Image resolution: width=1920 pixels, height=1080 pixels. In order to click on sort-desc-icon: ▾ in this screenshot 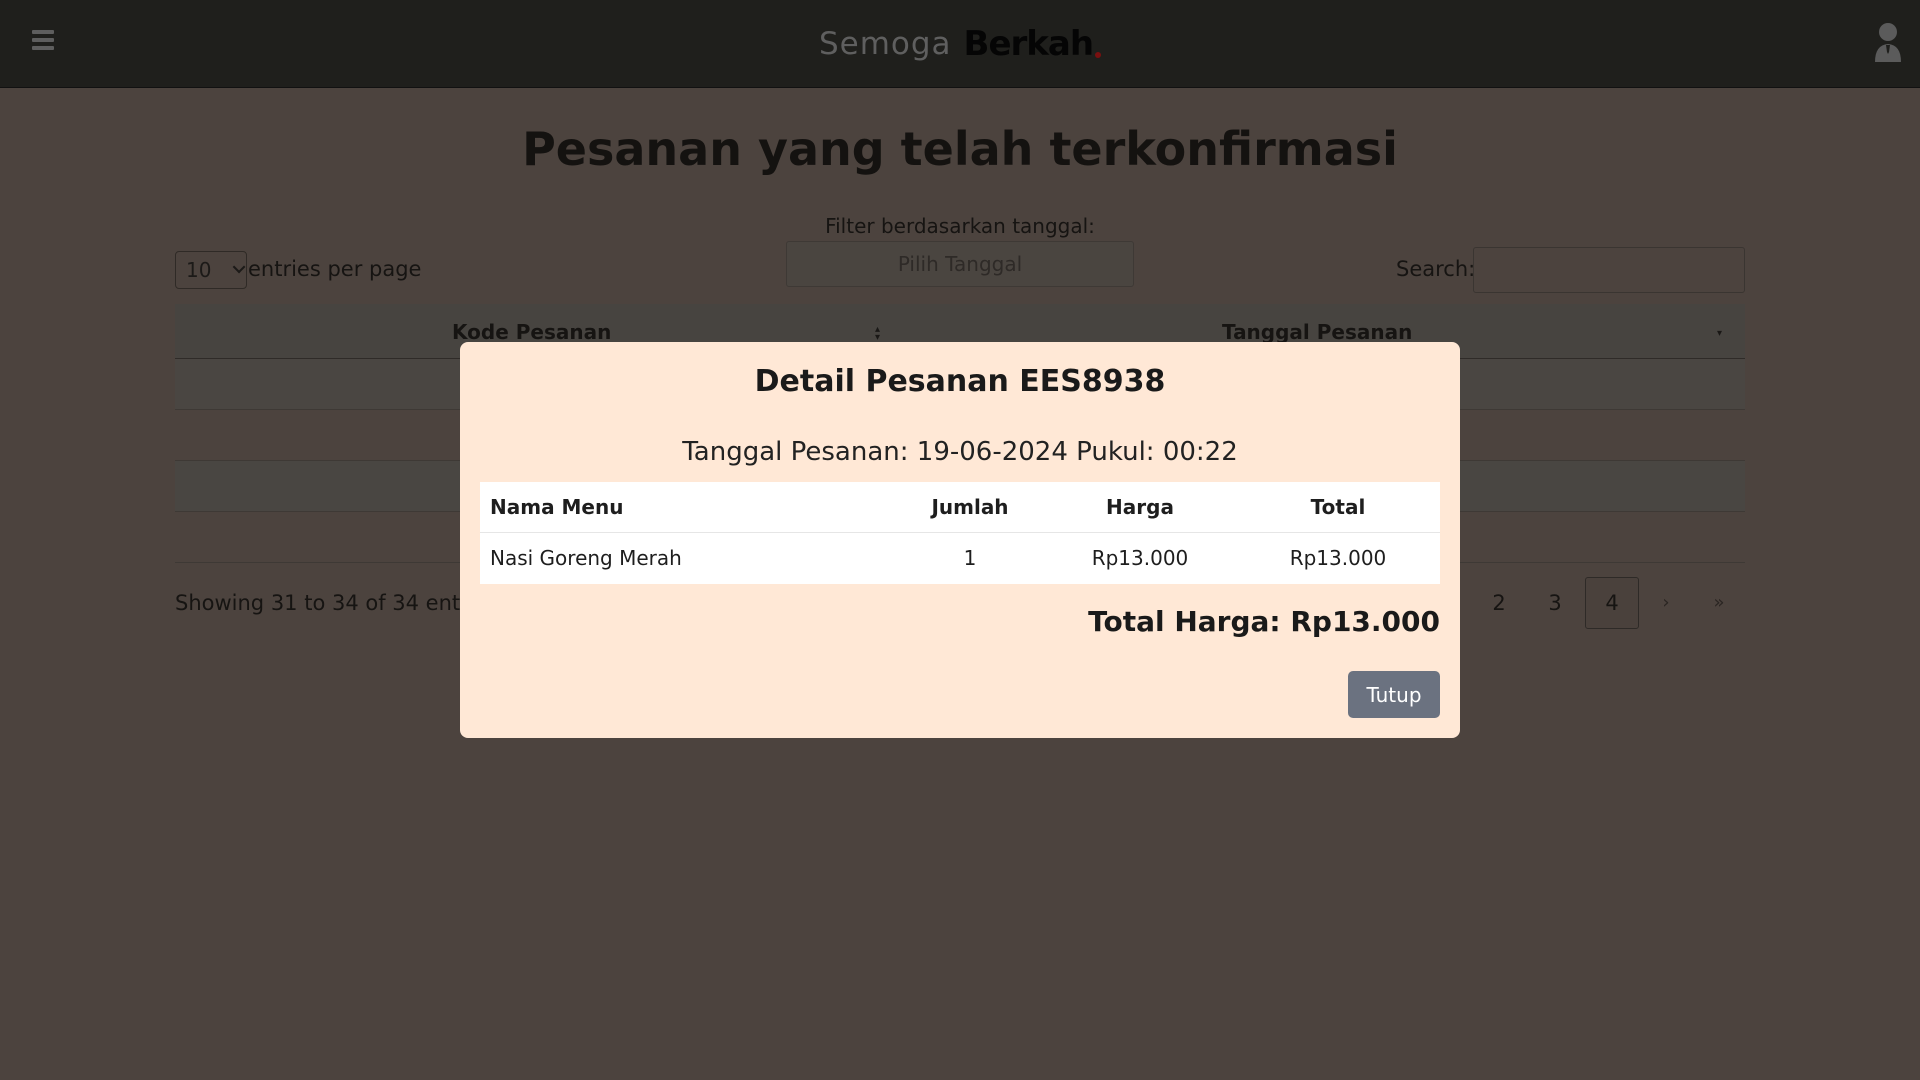, I will do `click(1719, 334)`.